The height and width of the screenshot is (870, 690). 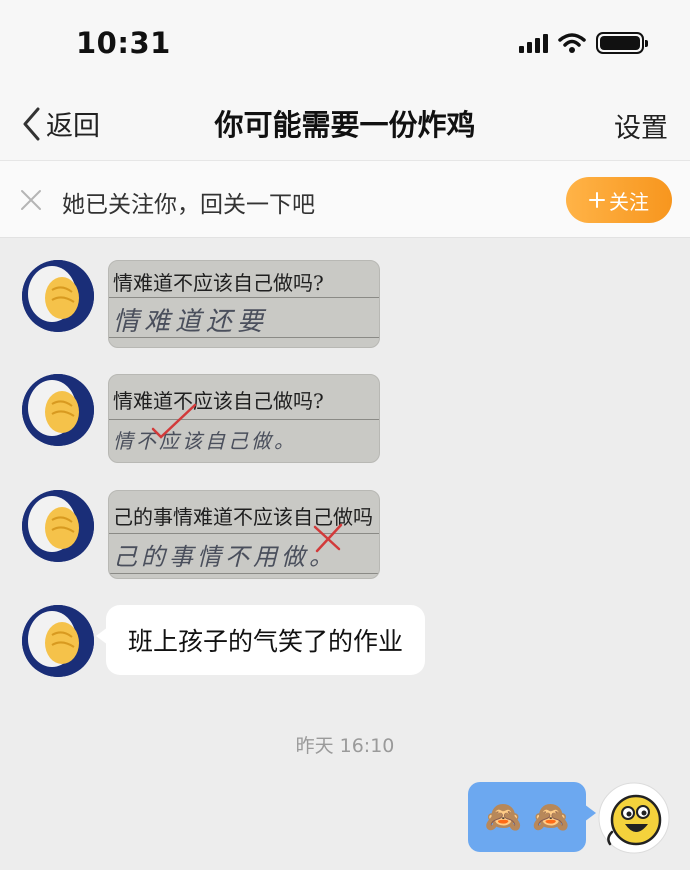 What do you see at coordinates (31, 123) in the screenshot?
I see `chevron-left-icon` at bounding box center [31, 123].